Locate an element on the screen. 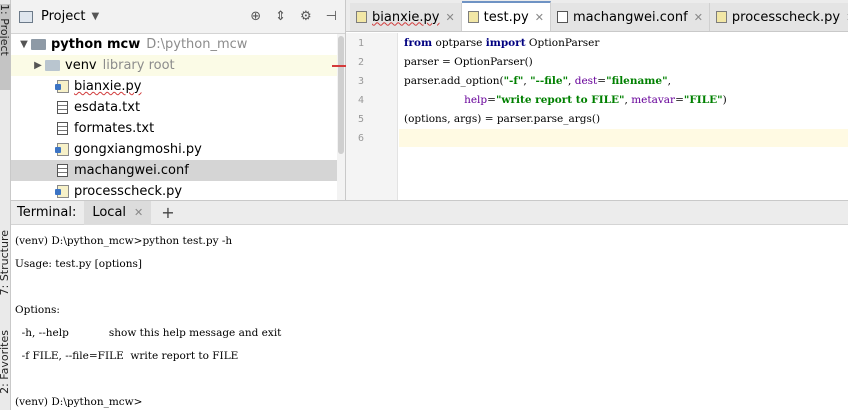  tab-label: test.py is located at coordinates (506, 17).